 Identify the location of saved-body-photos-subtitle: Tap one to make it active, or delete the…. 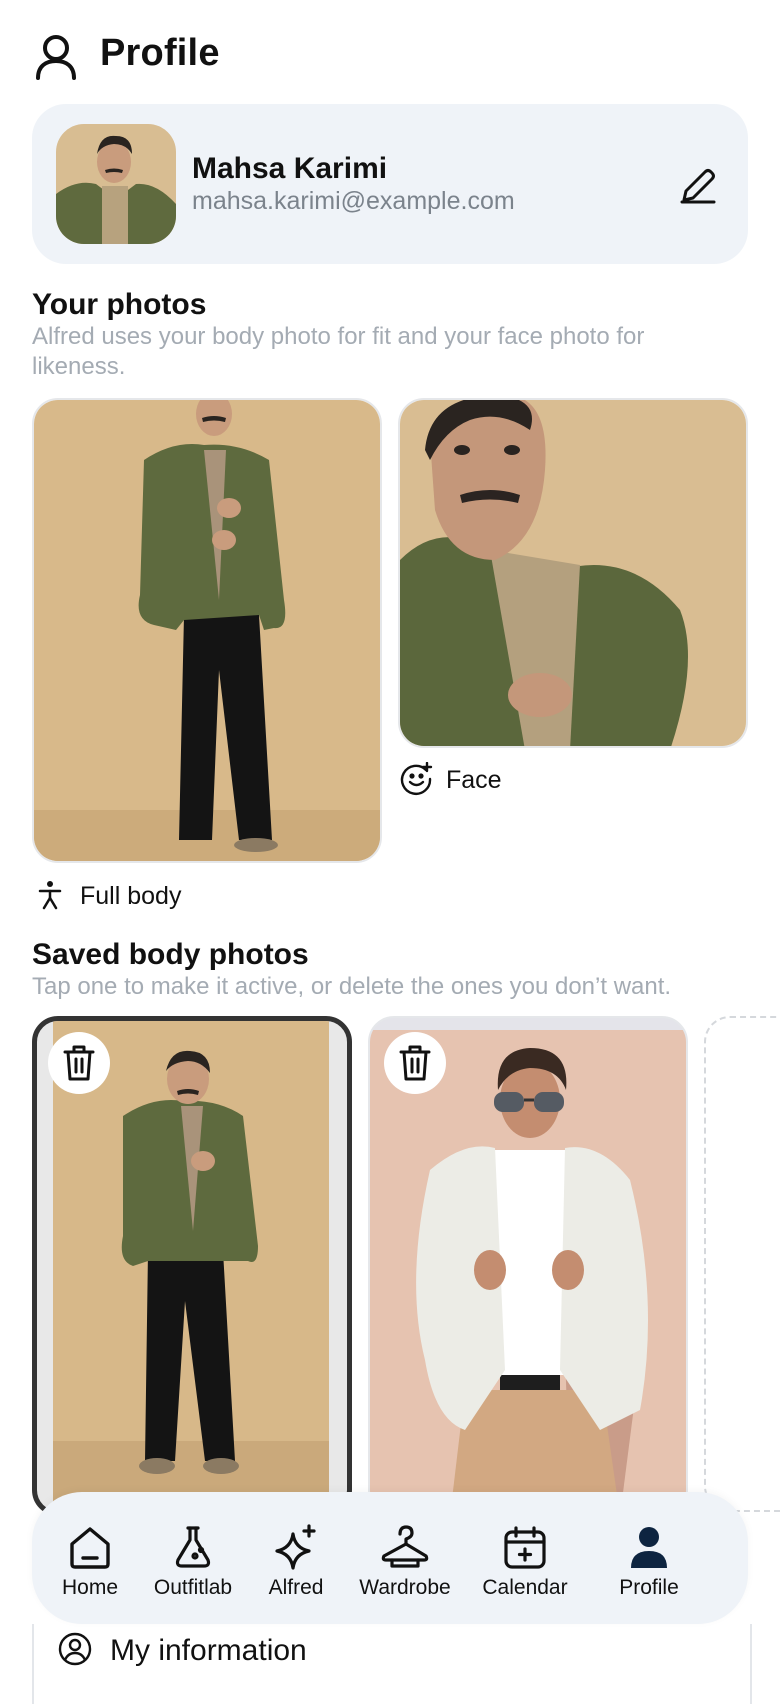
(352, 986).